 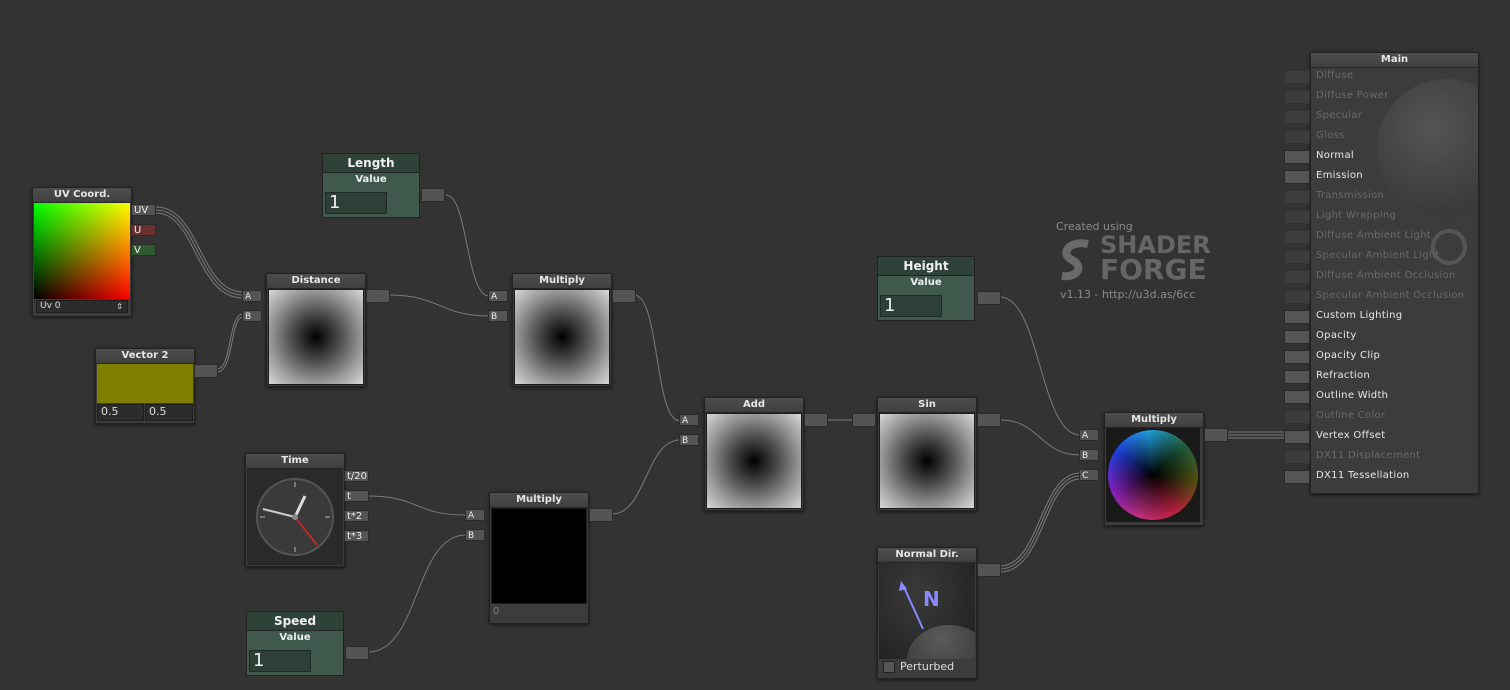 What do you see at coordinates (864, 420) in the screenshot?
I see `sin-input-port` at bounding box center [864, 420].